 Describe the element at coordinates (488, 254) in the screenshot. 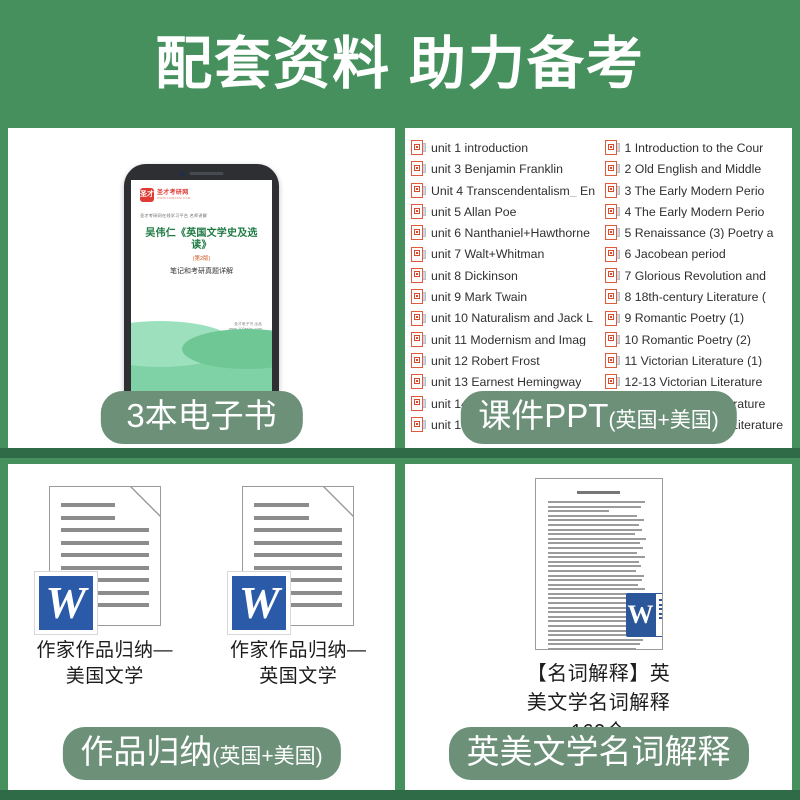

I see `ppt-file-name: unit 7 Walt+Whitman` at that location.